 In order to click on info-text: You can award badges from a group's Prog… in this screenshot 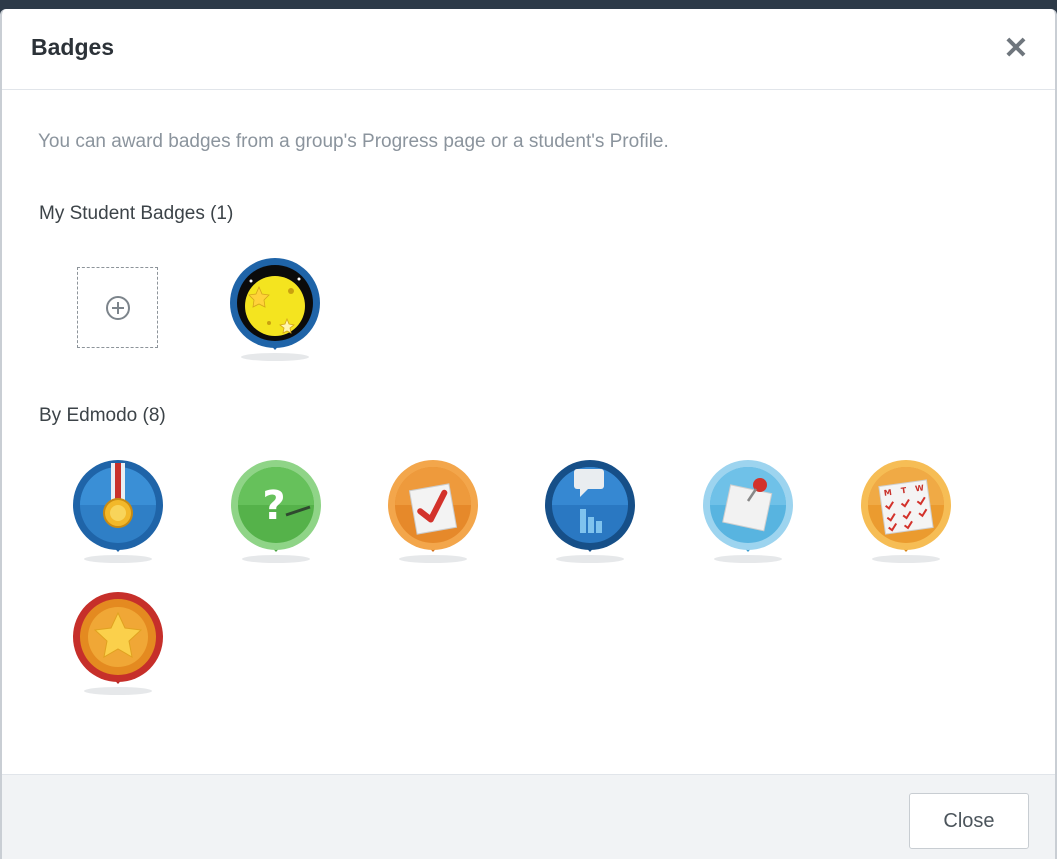, I will do `click(353, 141)`.